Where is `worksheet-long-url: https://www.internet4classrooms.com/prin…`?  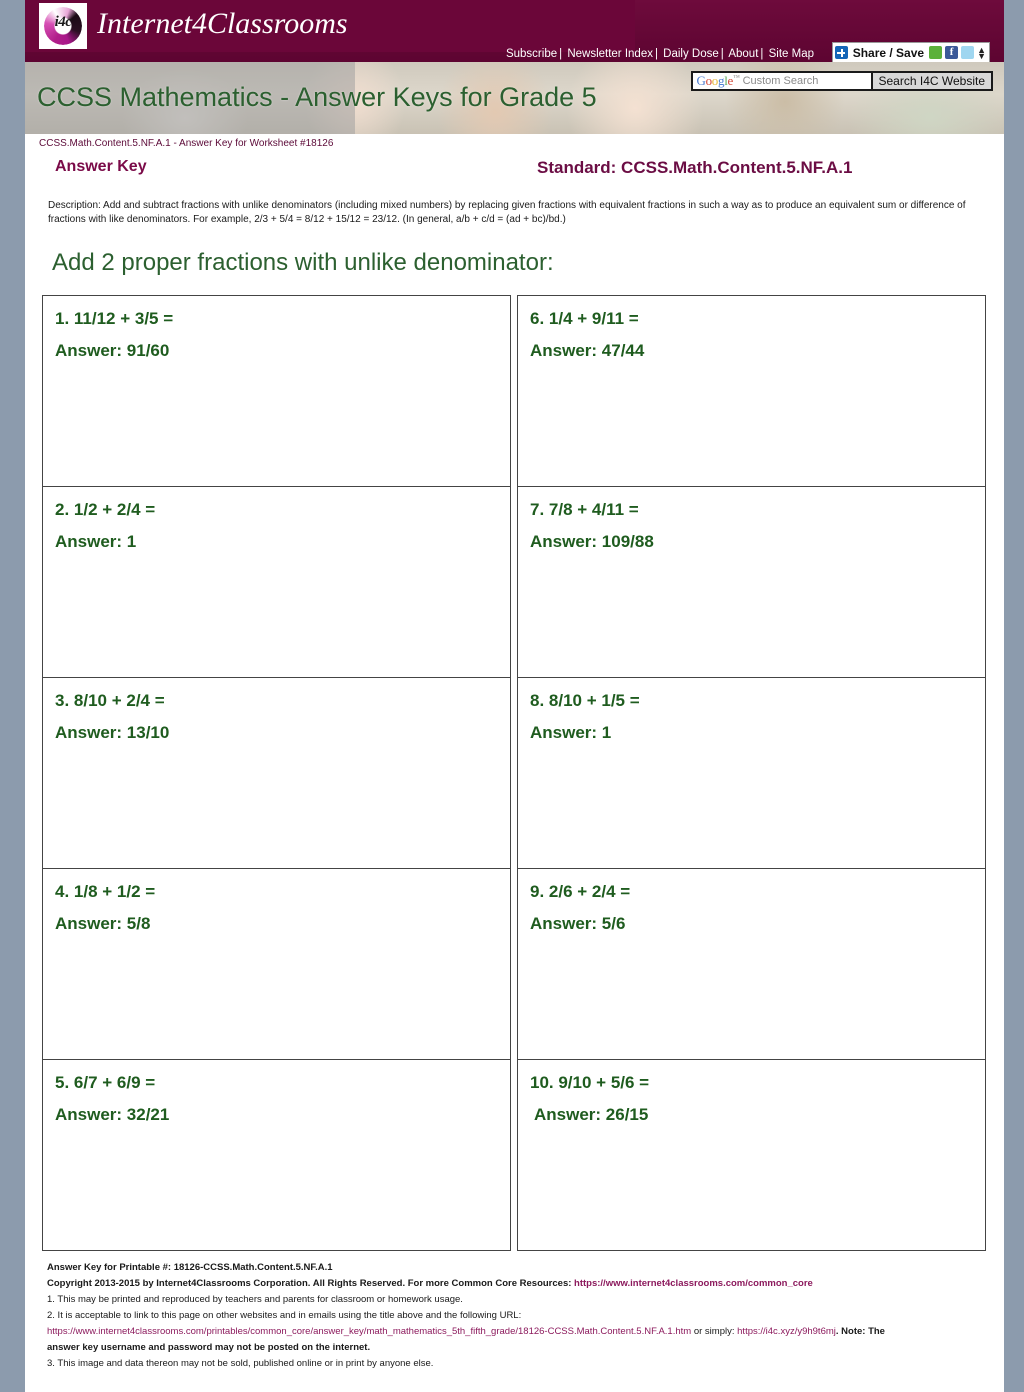 worksheet-long-url: https://www.internet4classrooms.com/prin… is located at coordinates (369, 1331).